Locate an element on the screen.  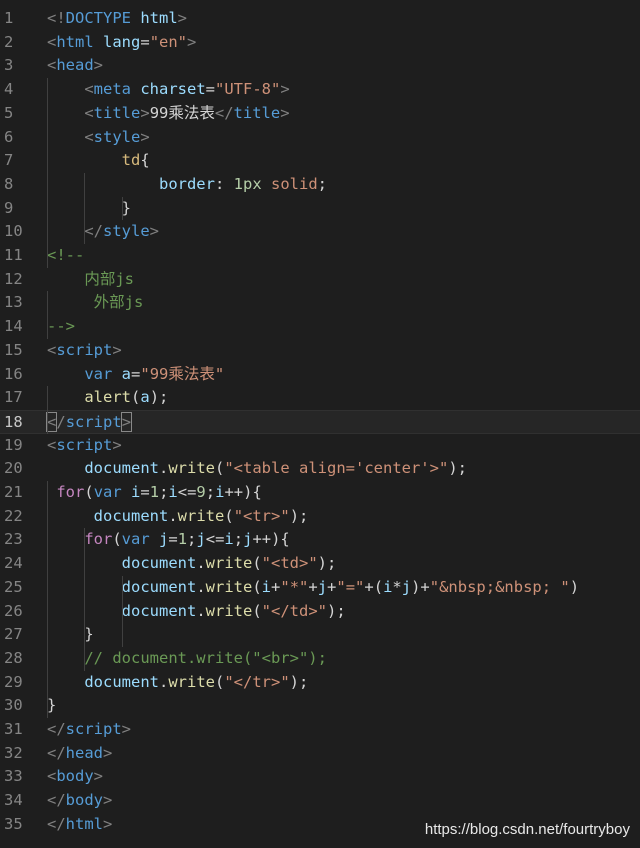
code-token: head is located at coordinates (75, 65).